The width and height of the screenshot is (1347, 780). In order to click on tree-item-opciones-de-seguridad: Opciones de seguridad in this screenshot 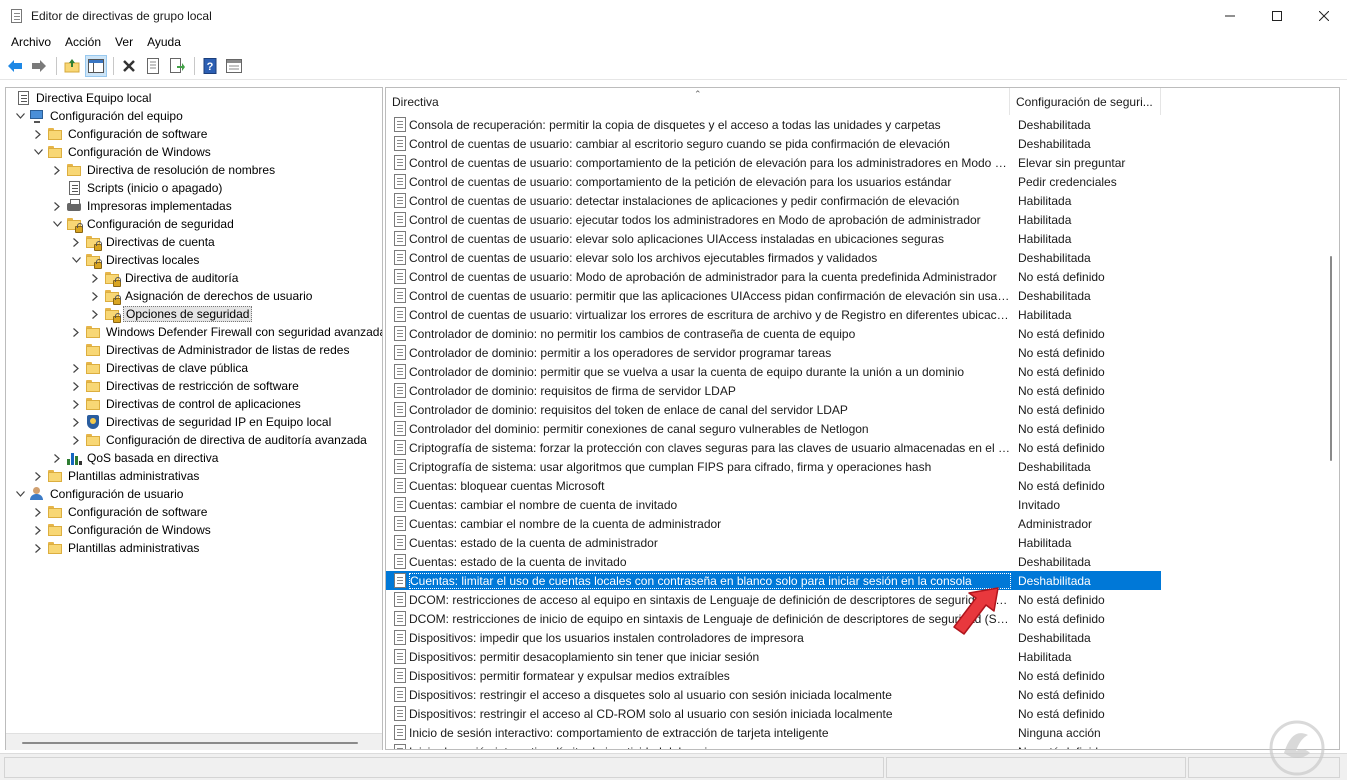, I will do `click(171, 314)`.